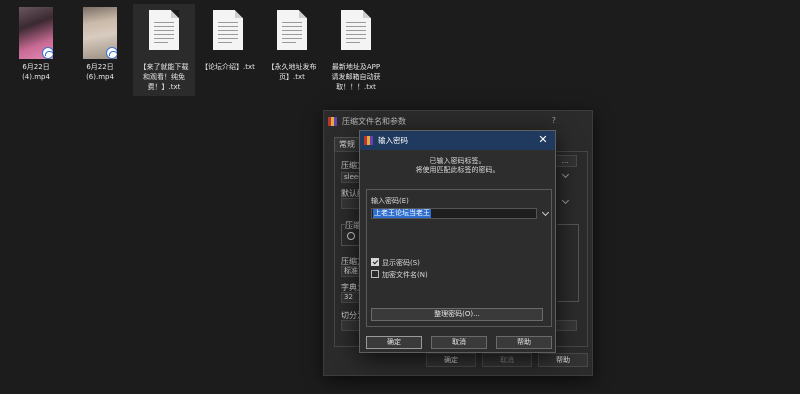  Describe the element at coordinates (164, 77) in the screenshot. I see `file-name: 【来了就能下载 和观看！纯免 费！】.txt` at that location.